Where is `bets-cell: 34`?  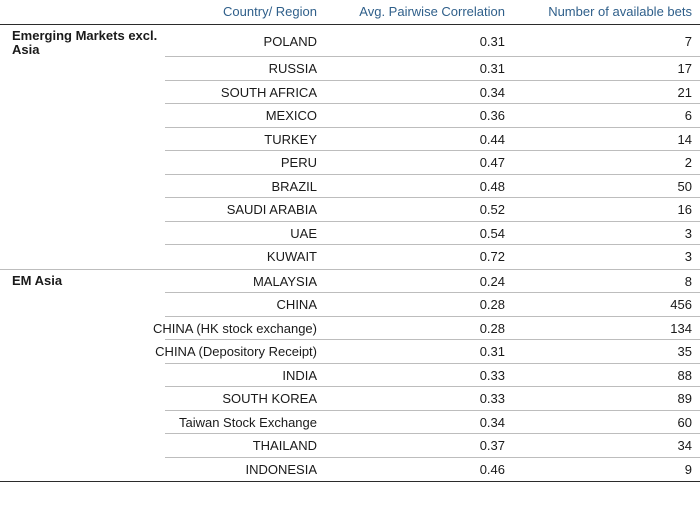
bets-cell: 34 is located at coordinates (684, 446).